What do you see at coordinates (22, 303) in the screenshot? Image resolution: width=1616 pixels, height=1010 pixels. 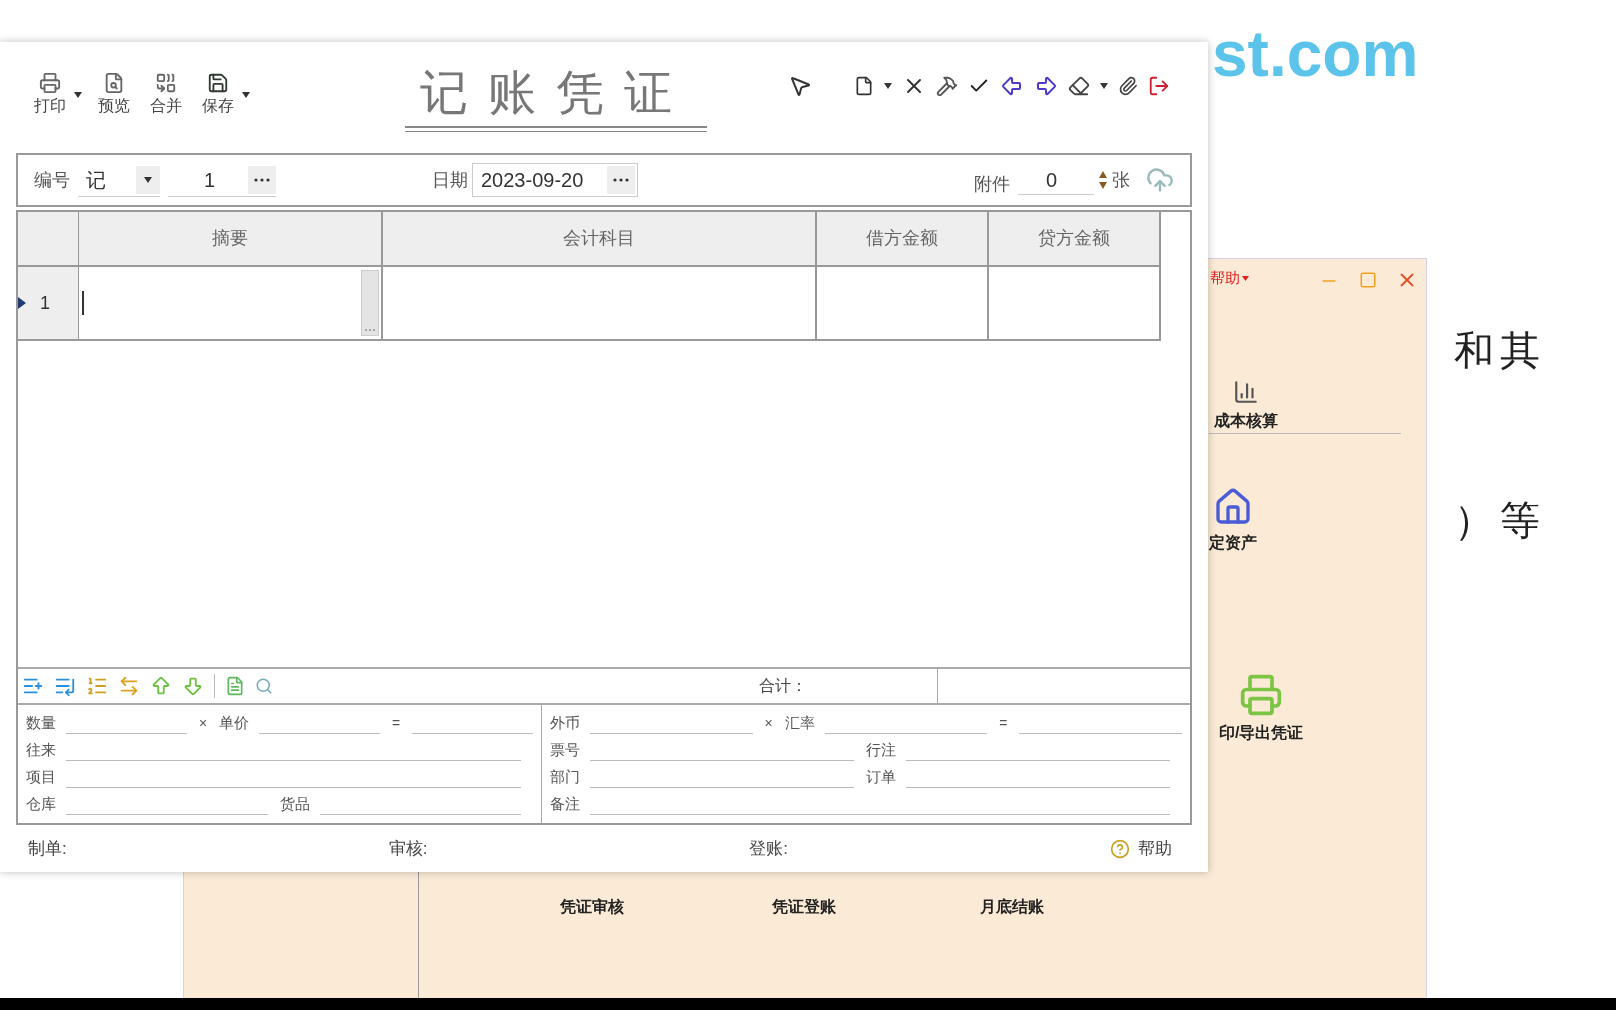 I see `current-row-icon` at bounding box center [22, 303].